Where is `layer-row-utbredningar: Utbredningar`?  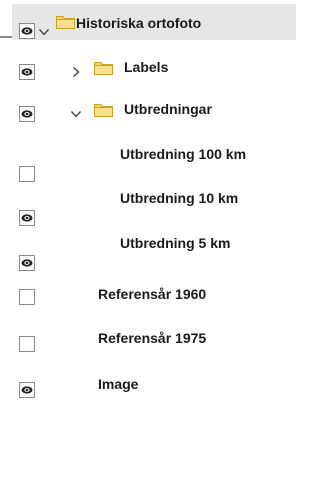
layer-row-utbredningar: Utbredningar is located at coordinates (148, 113).